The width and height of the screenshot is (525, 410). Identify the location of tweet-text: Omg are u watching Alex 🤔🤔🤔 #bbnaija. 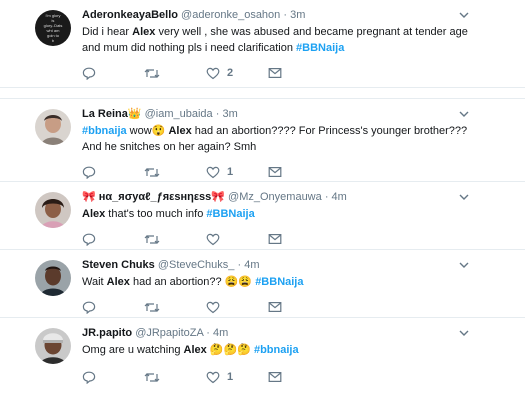
(283, 350).